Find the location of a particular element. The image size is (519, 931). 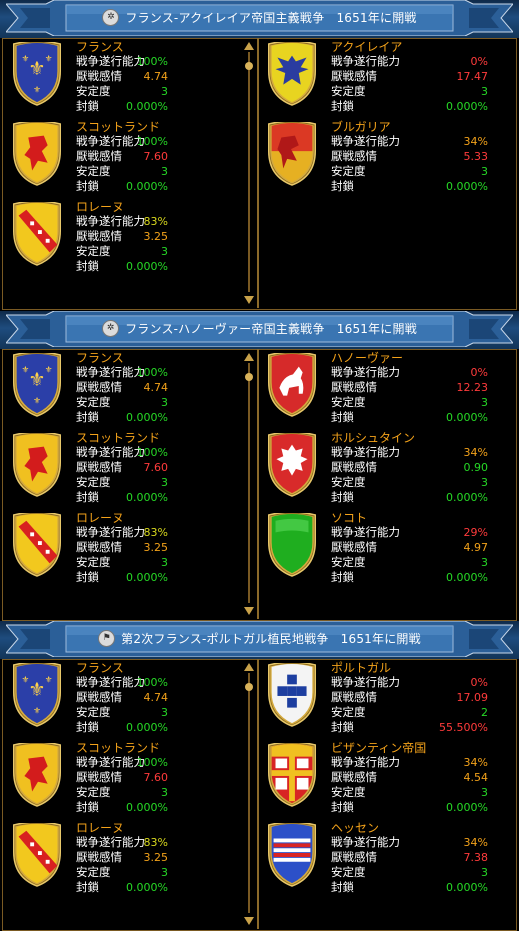

bulgaria-shield-icon is located at coordinates (292, 153).